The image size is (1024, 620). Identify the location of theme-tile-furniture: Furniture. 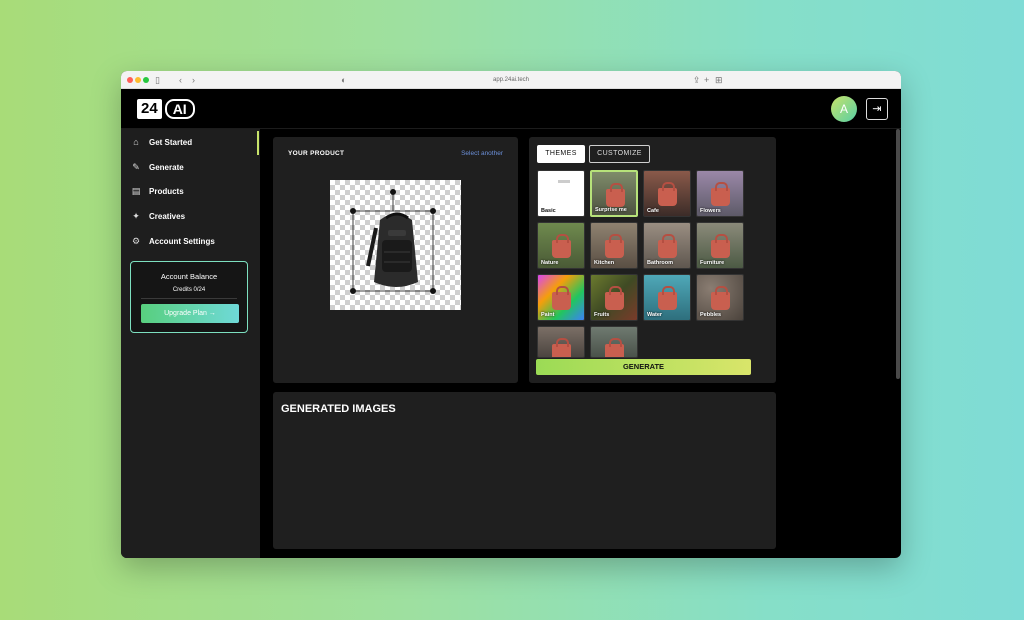
(720, 245).